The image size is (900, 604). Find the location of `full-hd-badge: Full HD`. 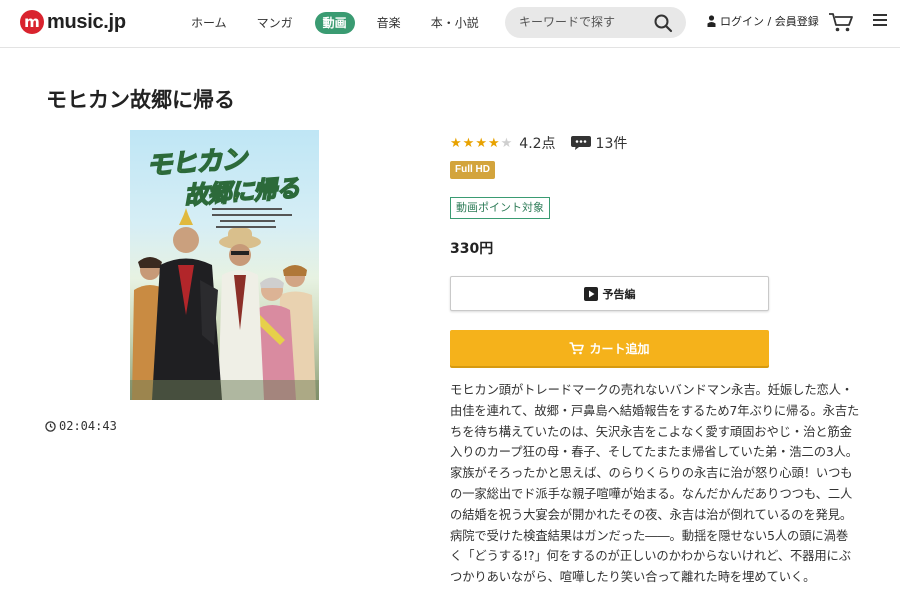

full-hd-badge: Full HD is located at coordinates (472, 170).